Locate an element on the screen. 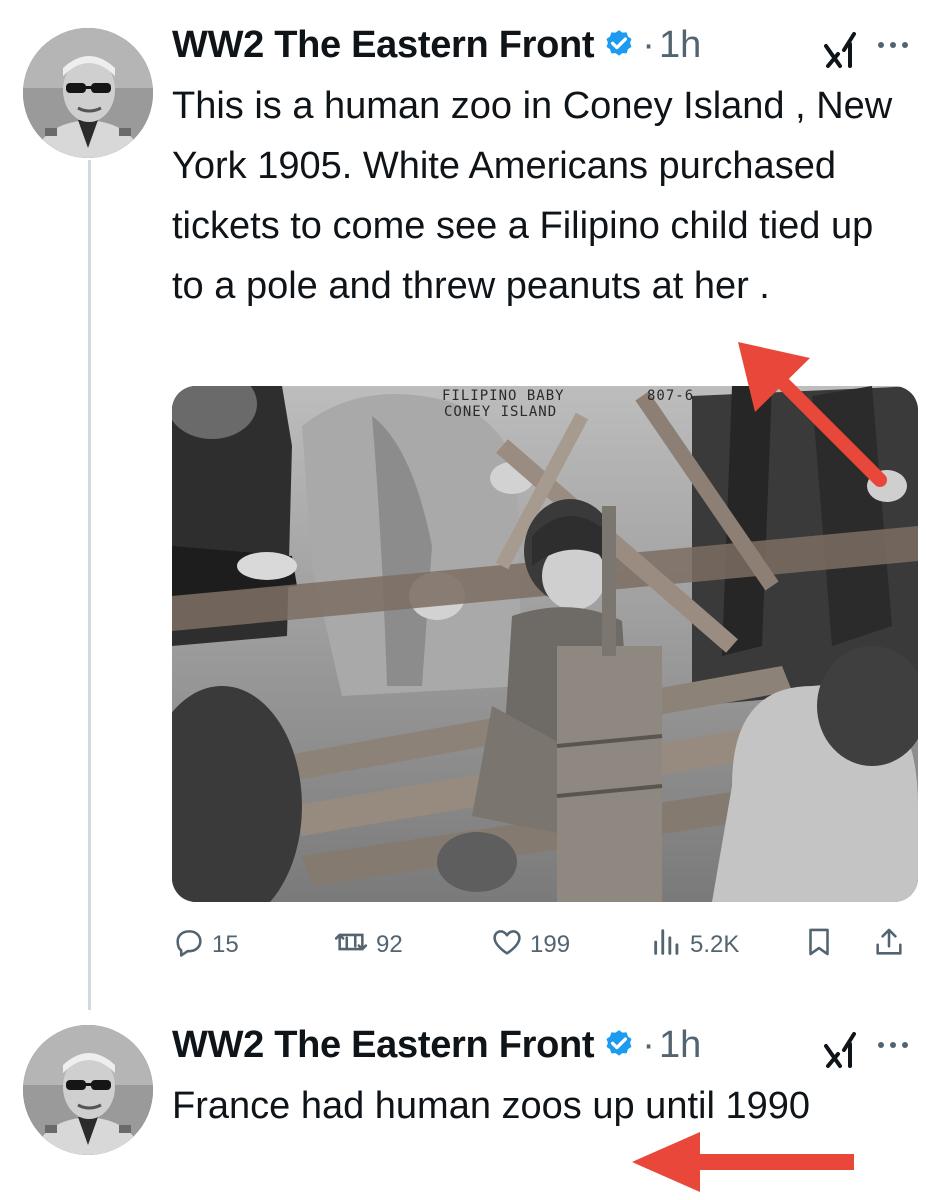 The height and width of the screenshot is (1200, 940). reply-count: 15 is located at coordinates (225, 944).